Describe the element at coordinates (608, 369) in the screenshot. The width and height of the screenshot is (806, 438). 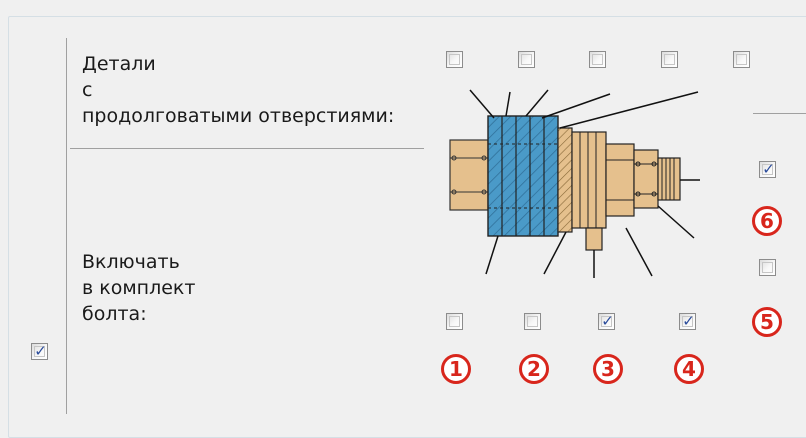
I see `marker-3: 3` at that location.